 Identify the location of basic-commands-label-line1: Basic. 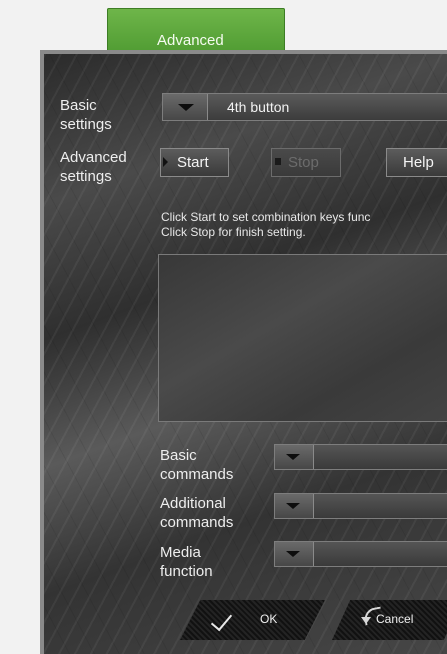
(178, 455).